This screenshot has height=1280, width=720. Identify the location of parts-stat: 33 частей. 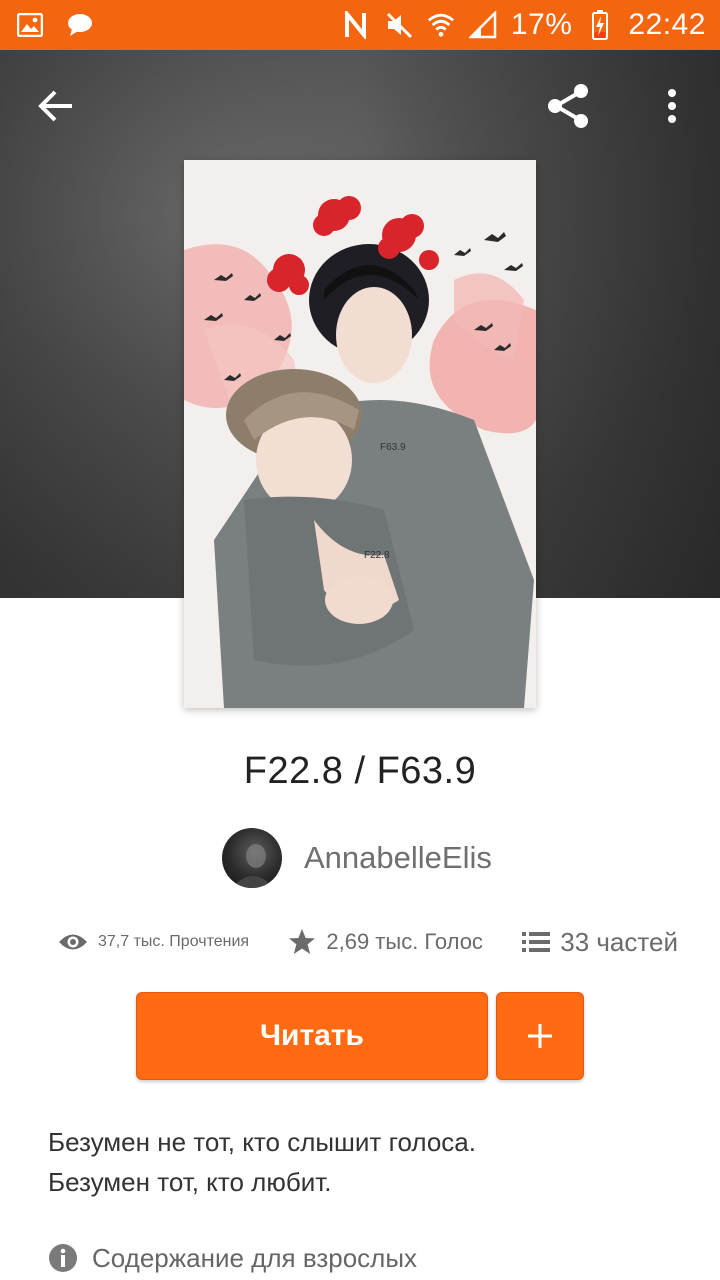
(600, 942).